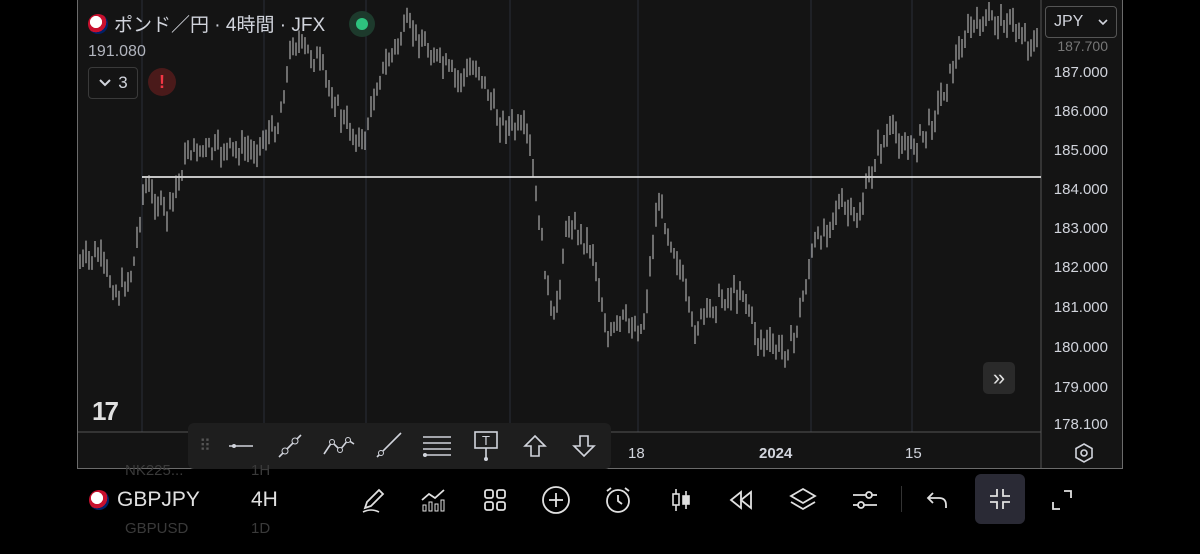 This screenshot has width=1200, height=554. I want to click on symbol-selector: GBPJPY, so click(144, 500).